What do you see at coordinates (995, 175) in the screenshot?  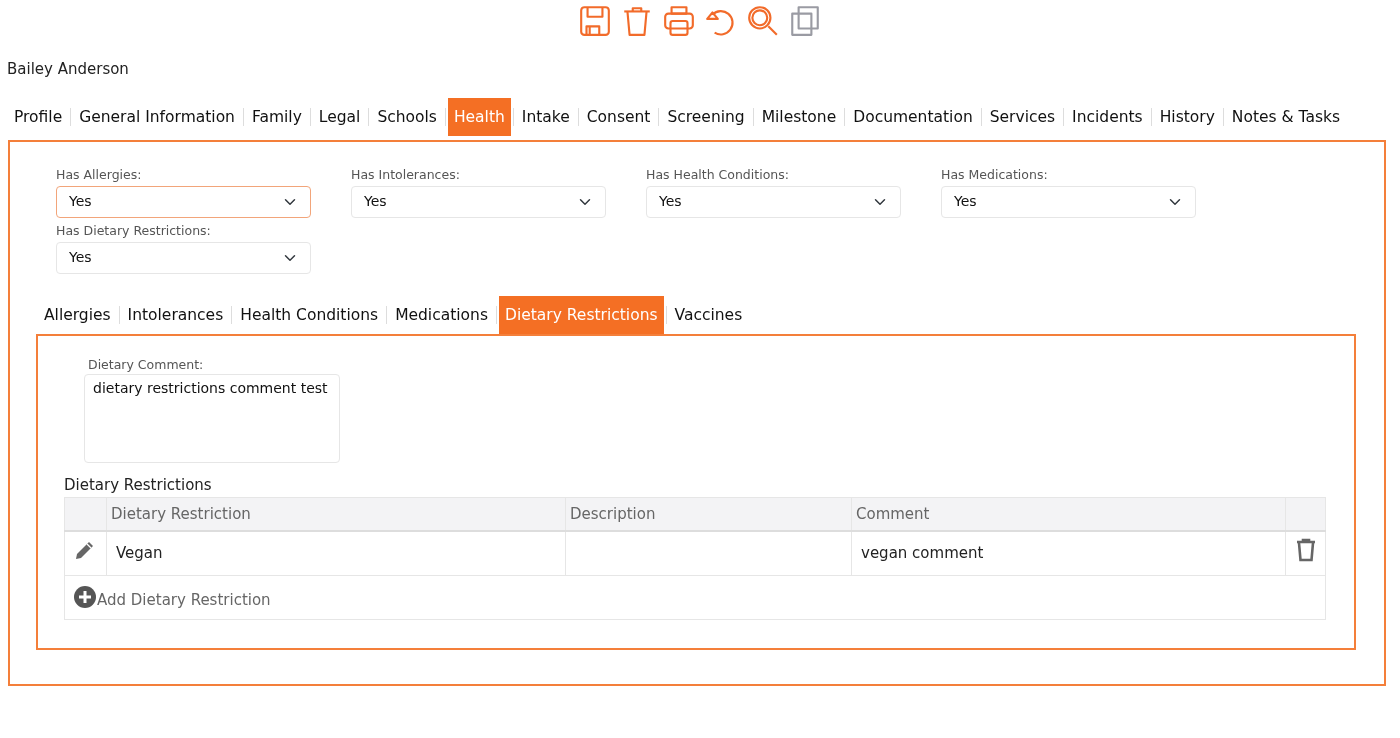 I see `field-label: Has Medications:` at bounding box center [995, 175].